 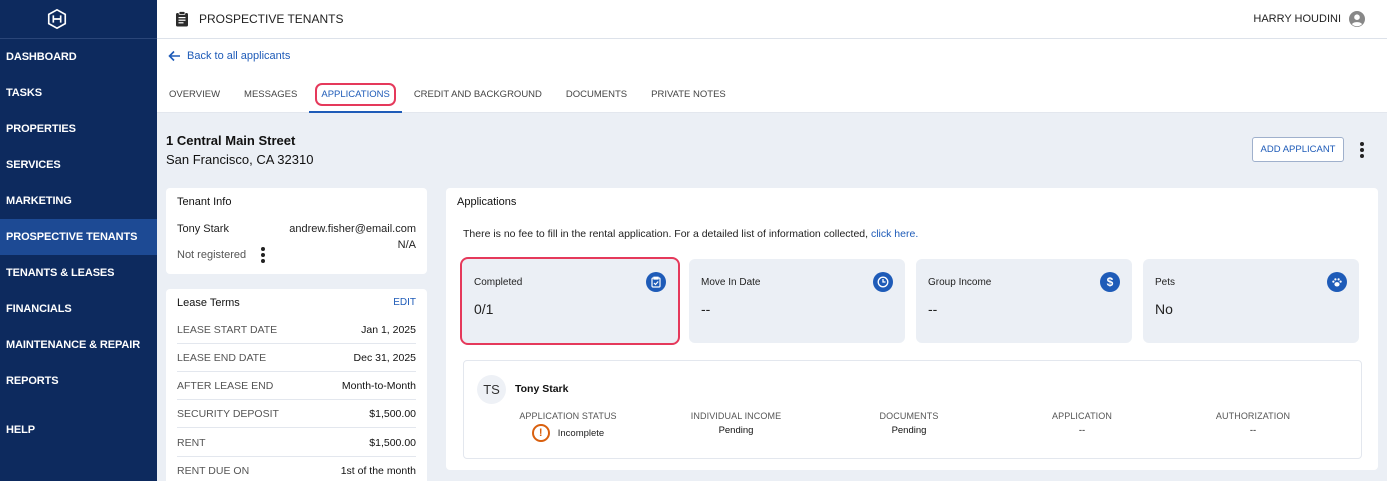 What do you see at coordinates (296, 469) in the screenshot?
I see `lease-row: RENT DUE ON 1st of the month` at bounding box center [296, 469].